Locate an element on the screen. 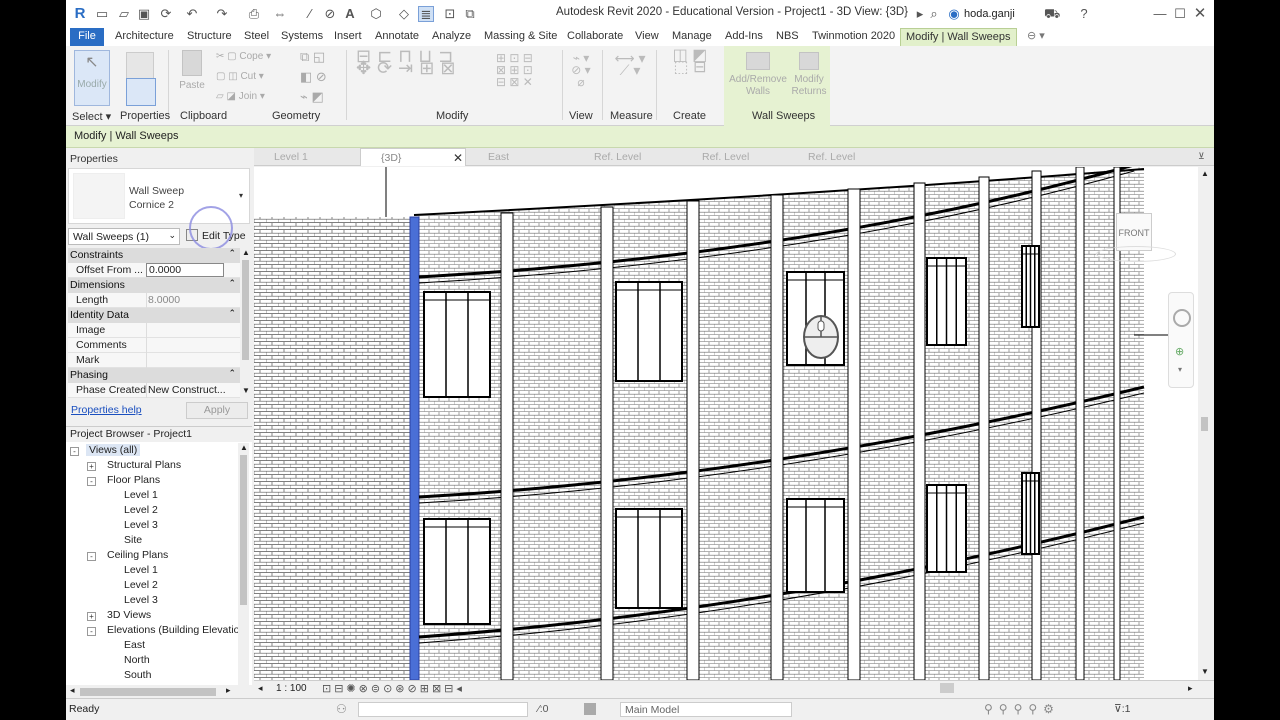 This screenshot has width=1280, height=720. tab-structure: Structure is located at coordinates (209, 37).